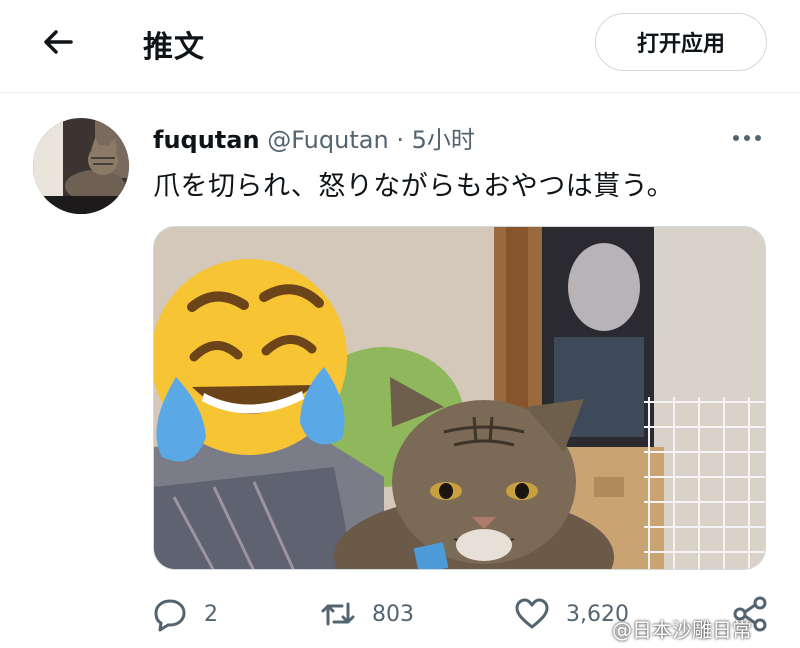 The width and height of the screenshot is (800, 648). I want to click on back-button, so click(58, 42).